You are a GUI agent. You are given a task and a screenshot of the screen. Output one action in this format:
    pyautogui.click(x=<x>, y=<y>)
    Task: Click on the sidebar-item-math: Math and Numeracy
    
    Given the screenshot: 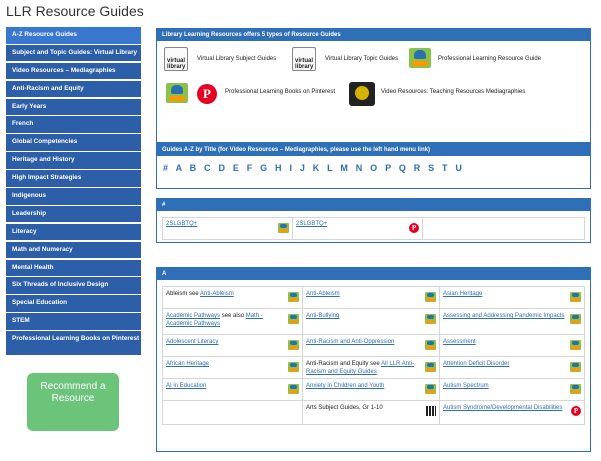 What is the action you would take?
    pyautogui.click(x=73, y=250)
    